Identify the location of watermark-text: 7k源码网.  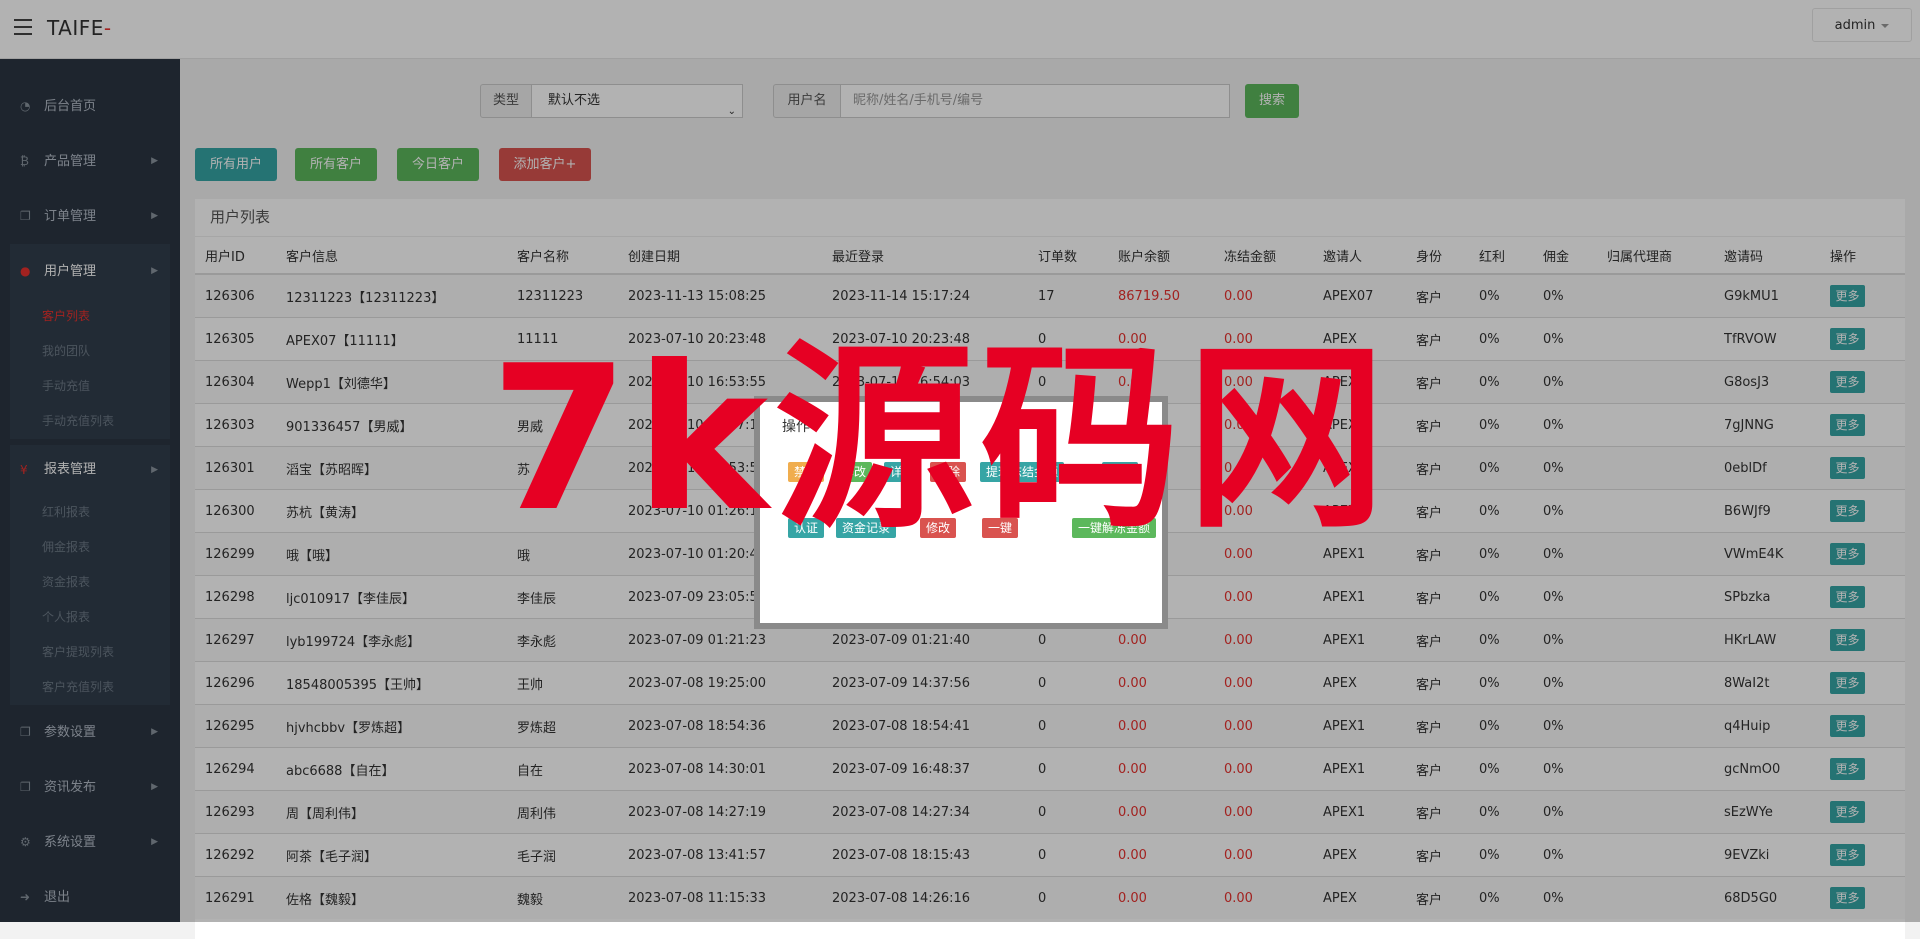
(941, 439).